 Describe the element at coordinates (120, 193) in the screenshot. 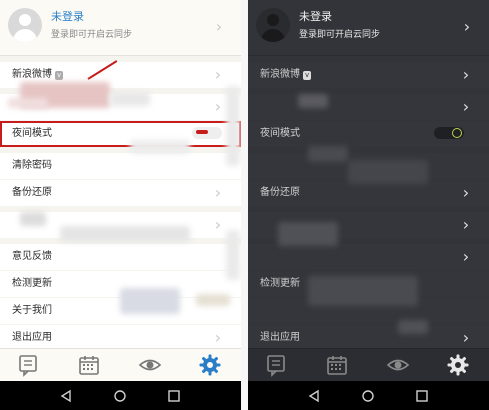

I see `menu-item-backup-restore: 备份还原 ›` at that location.